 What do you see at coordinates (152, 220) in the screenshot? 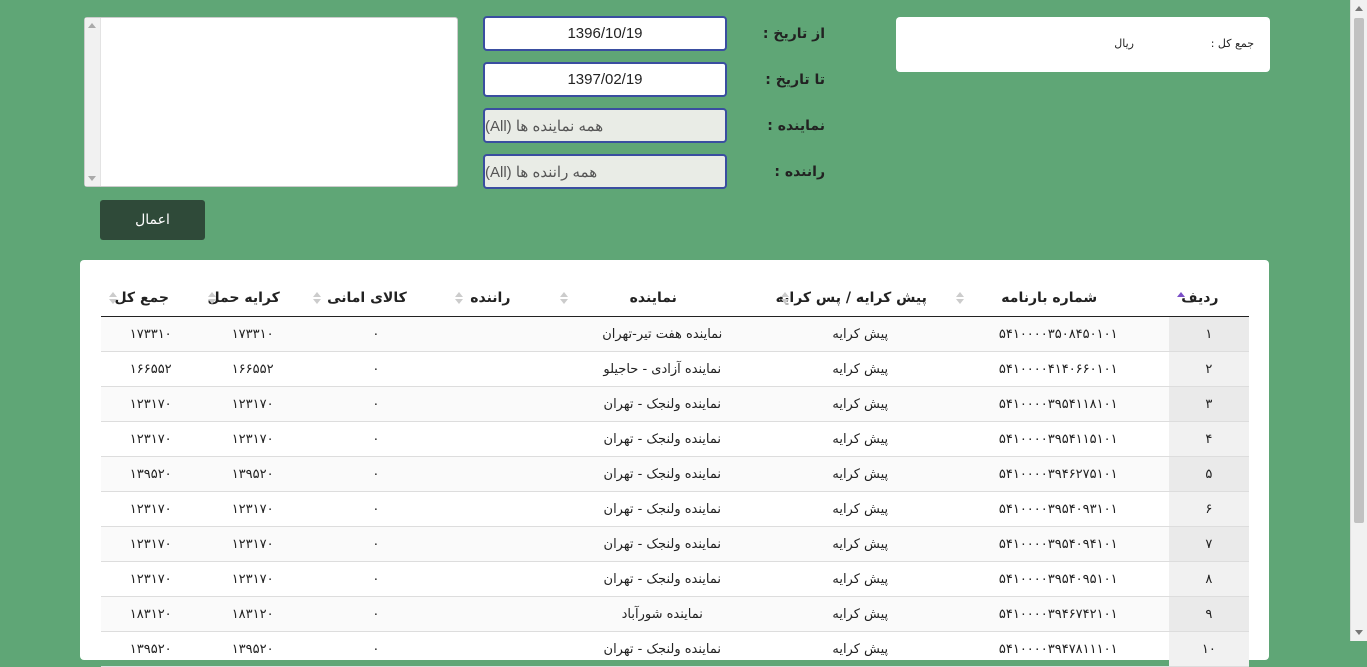
I see `apply-button: اعمال` at bounding box center [152, 220].